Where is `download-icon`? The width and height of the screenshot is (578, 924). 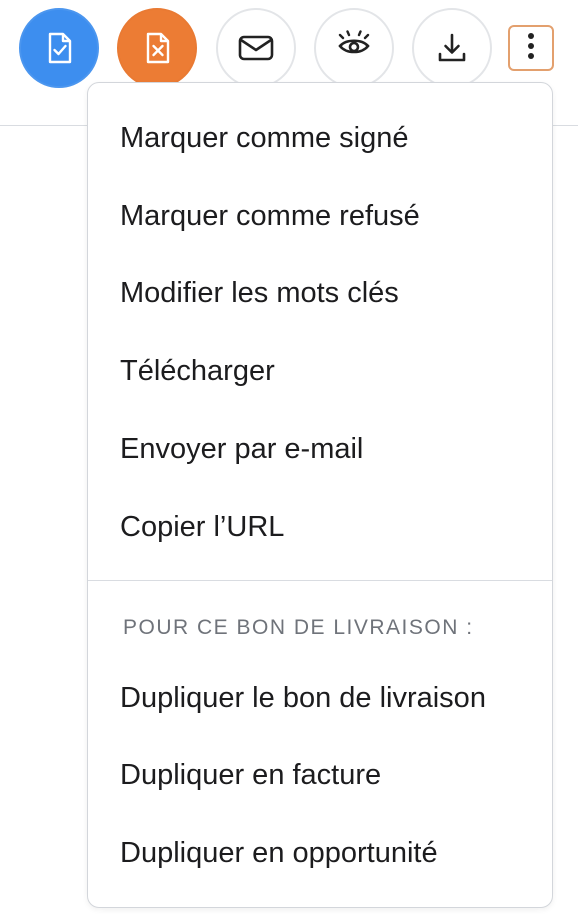
download-icon is located at coordinates (452, 48).